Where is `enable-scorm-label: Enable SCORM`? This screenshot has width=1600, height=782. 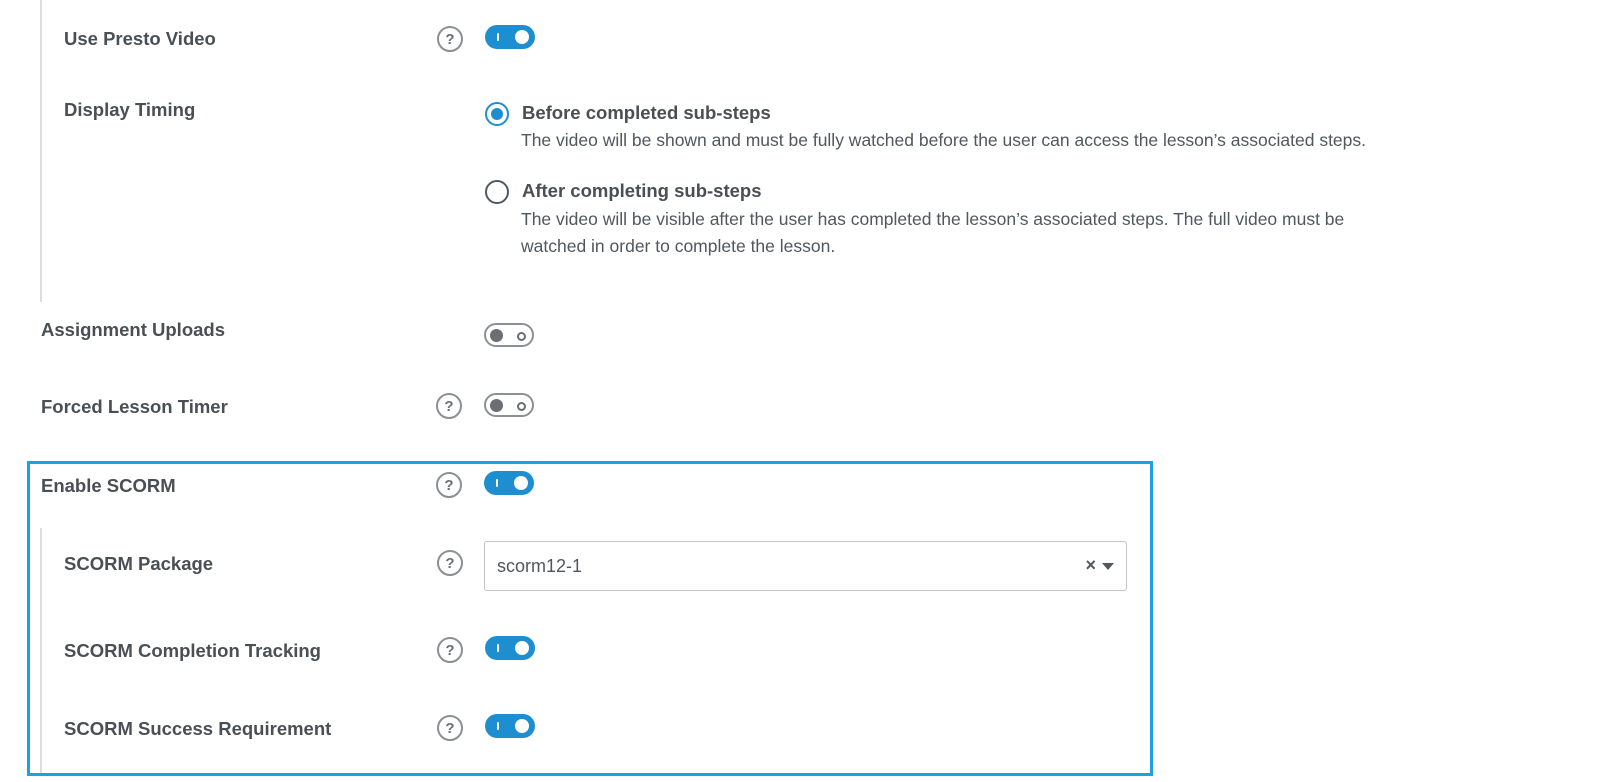
enable-scorm-label: Enable SCORM is located at coordinates (108, 485).